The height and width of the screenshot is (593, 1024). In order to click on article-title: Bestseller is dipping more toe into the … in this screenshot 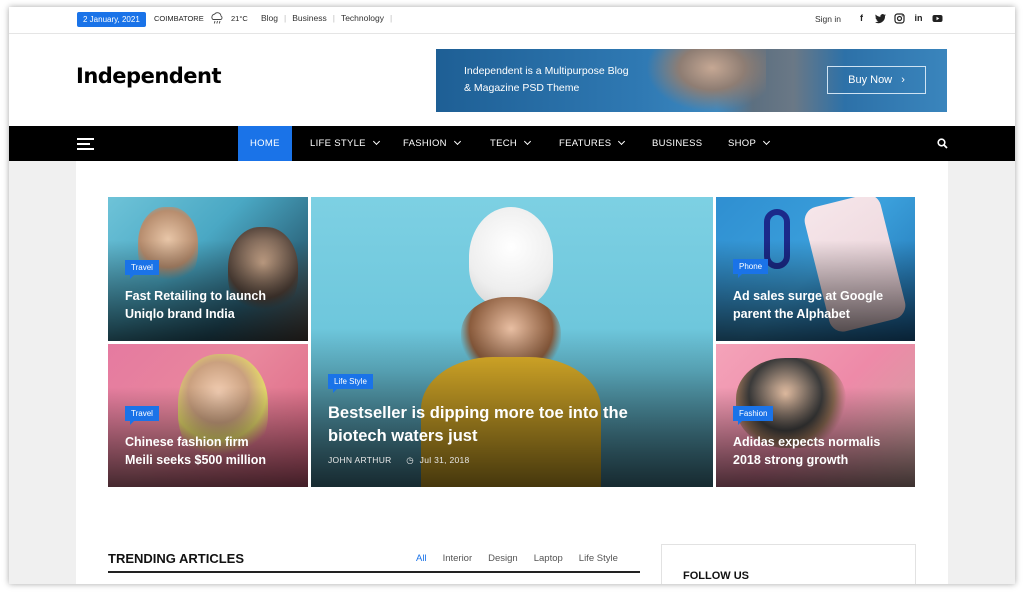, I will do `click(518, 425)`.